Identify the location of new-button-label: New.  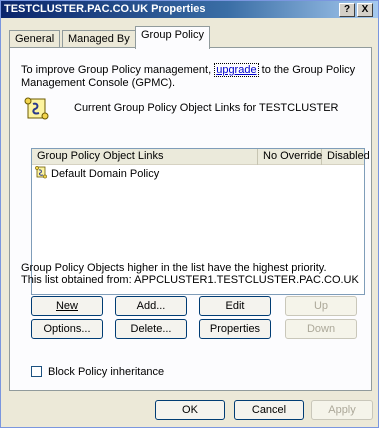
(66, 306).